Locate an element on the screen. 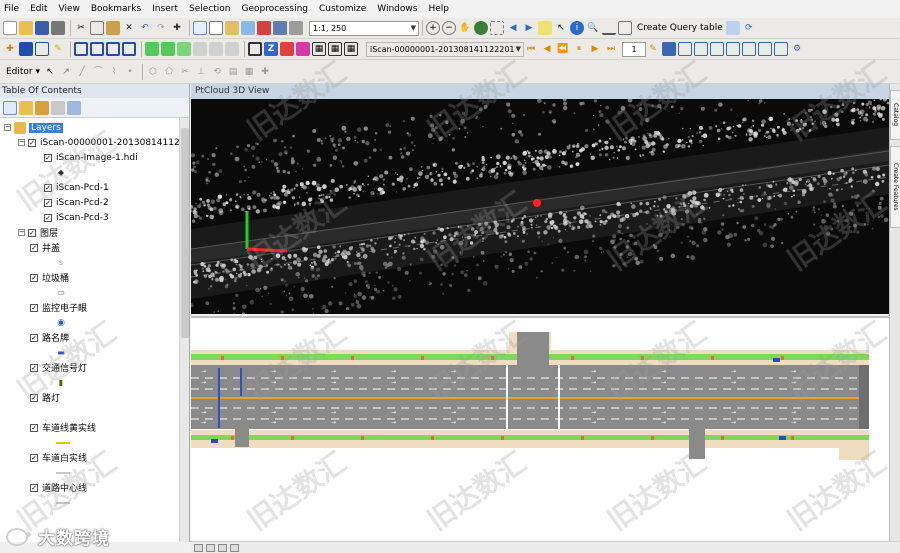 The width and height of the screenshot is (900, 553). frame-number-input: 1 is located at coordinates (634, 49).